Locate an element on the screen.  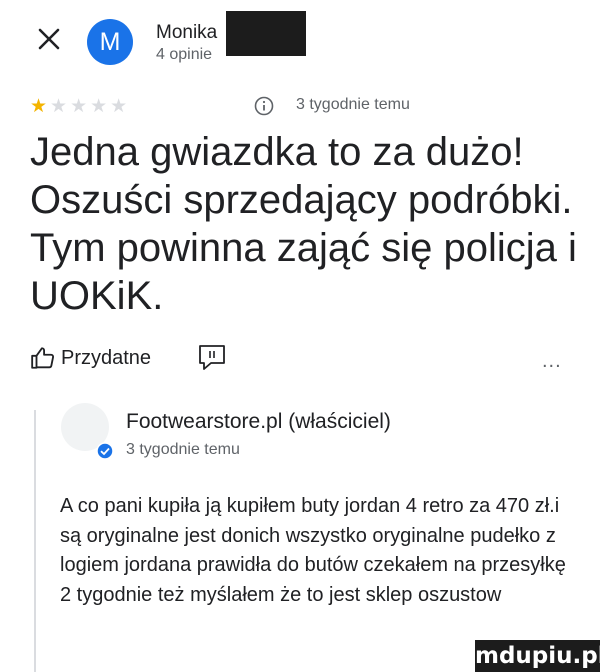
thumbs-up-icon is located at coordinates (43, 358).